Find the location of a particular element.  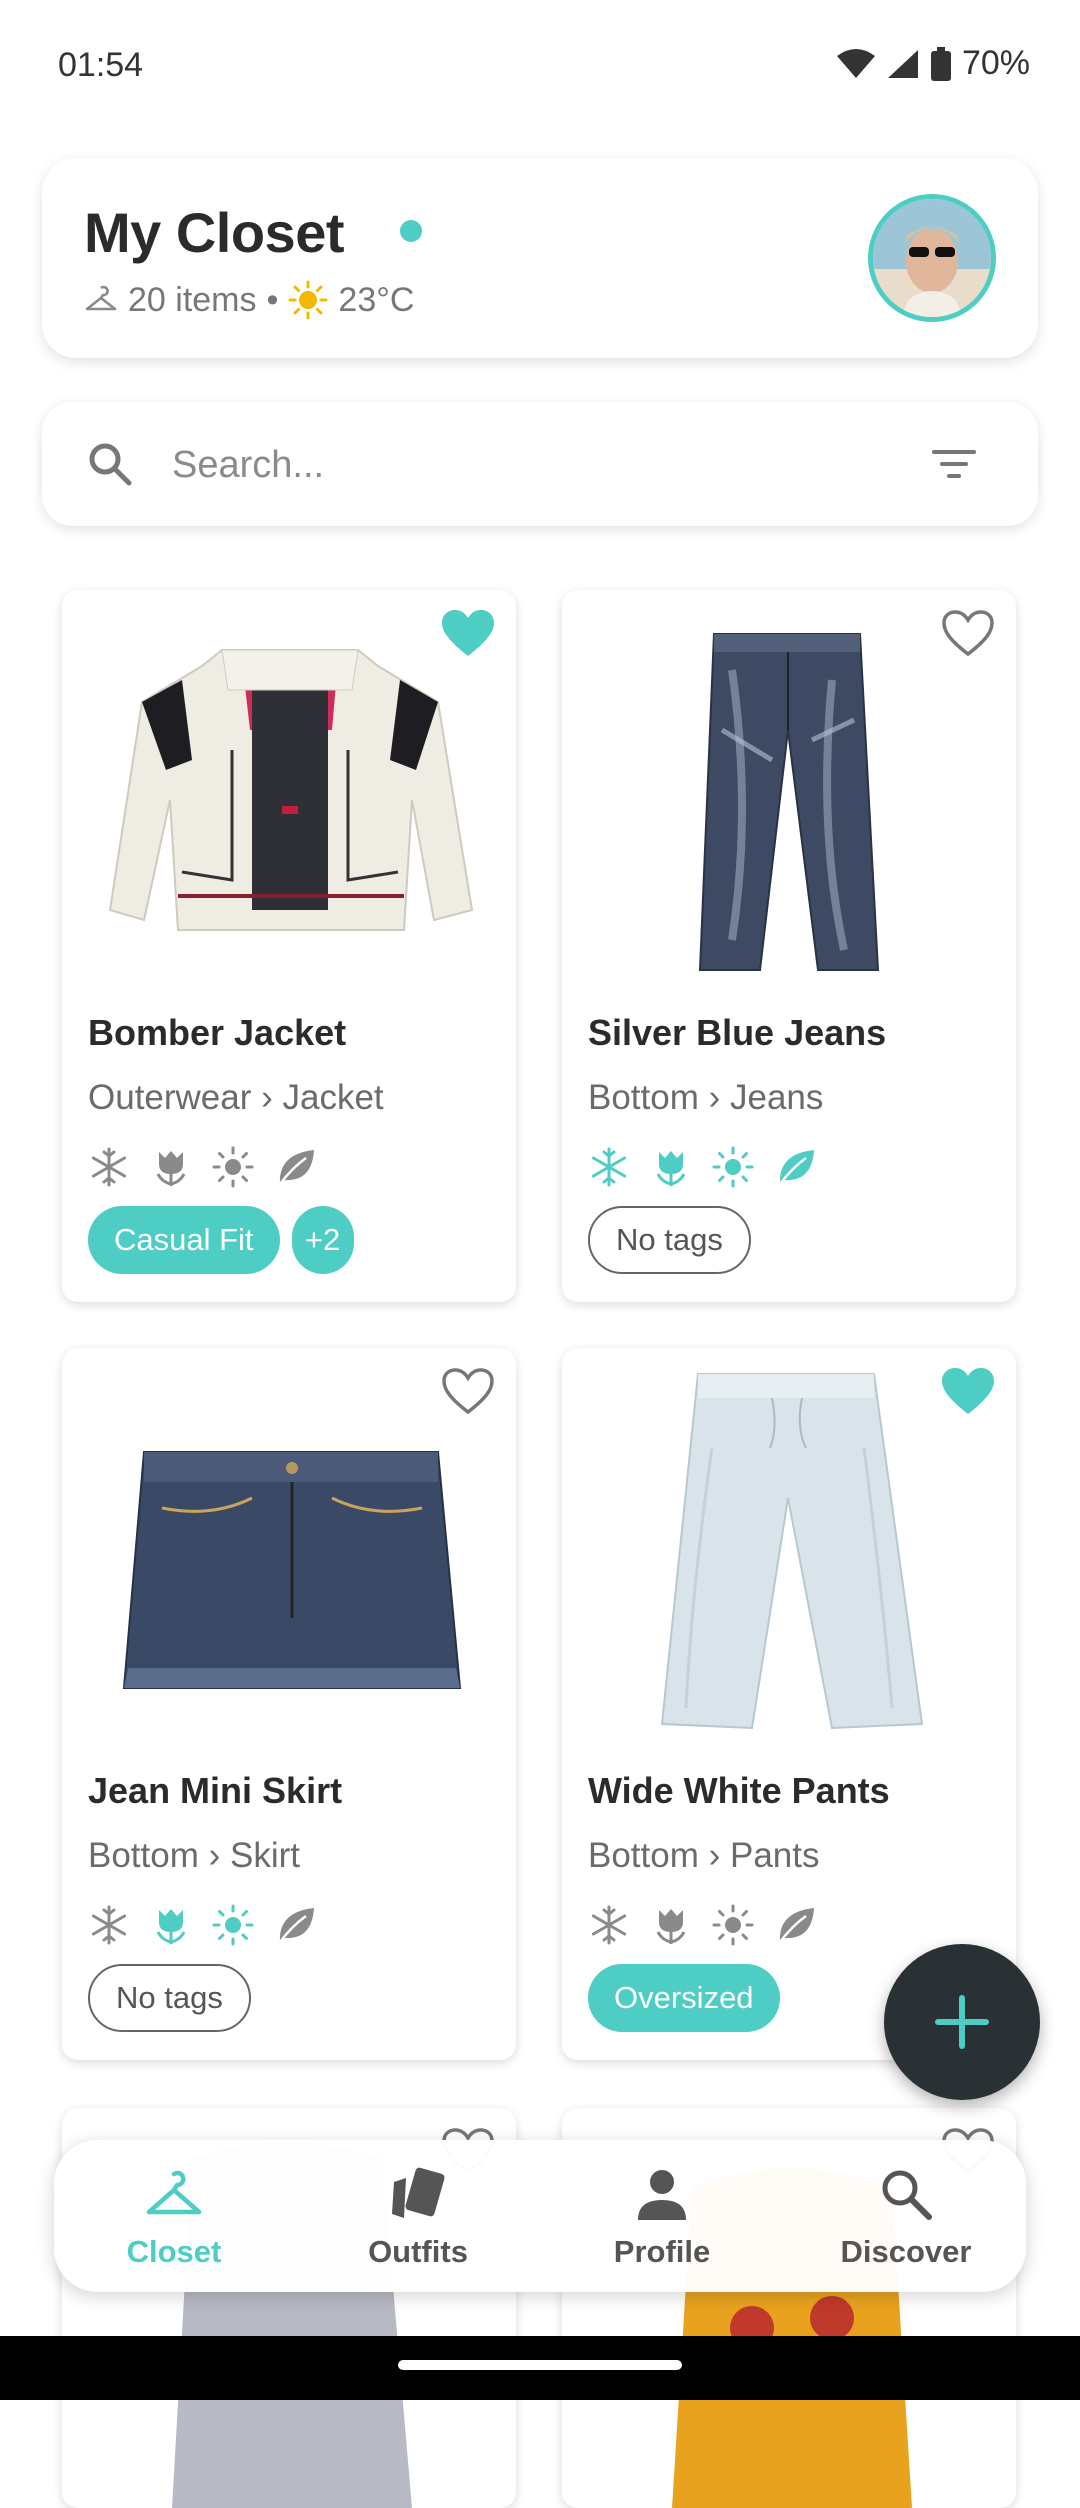

wide-white-pants-image is located at coordinates (792, 1551).